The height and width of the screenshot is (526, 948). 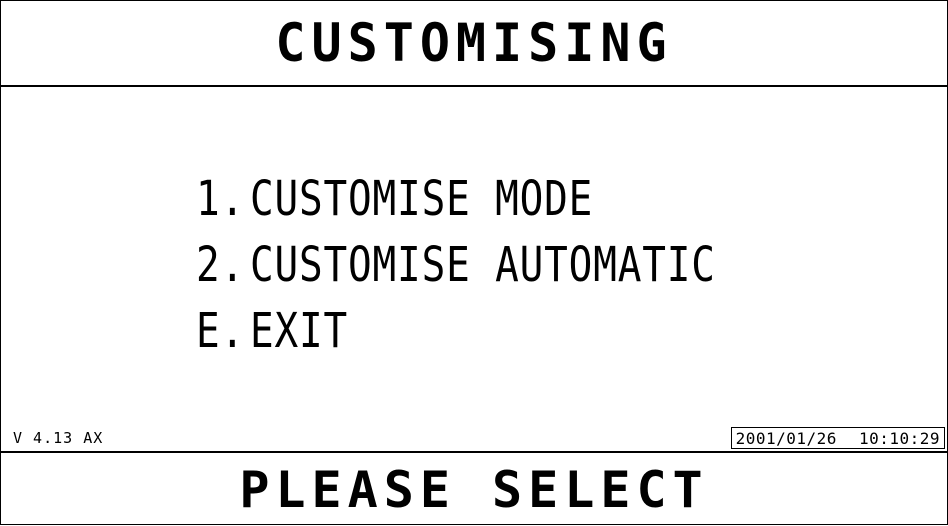 I want to click on version-label: V 4.13 AX, so click(x=58, y=438).